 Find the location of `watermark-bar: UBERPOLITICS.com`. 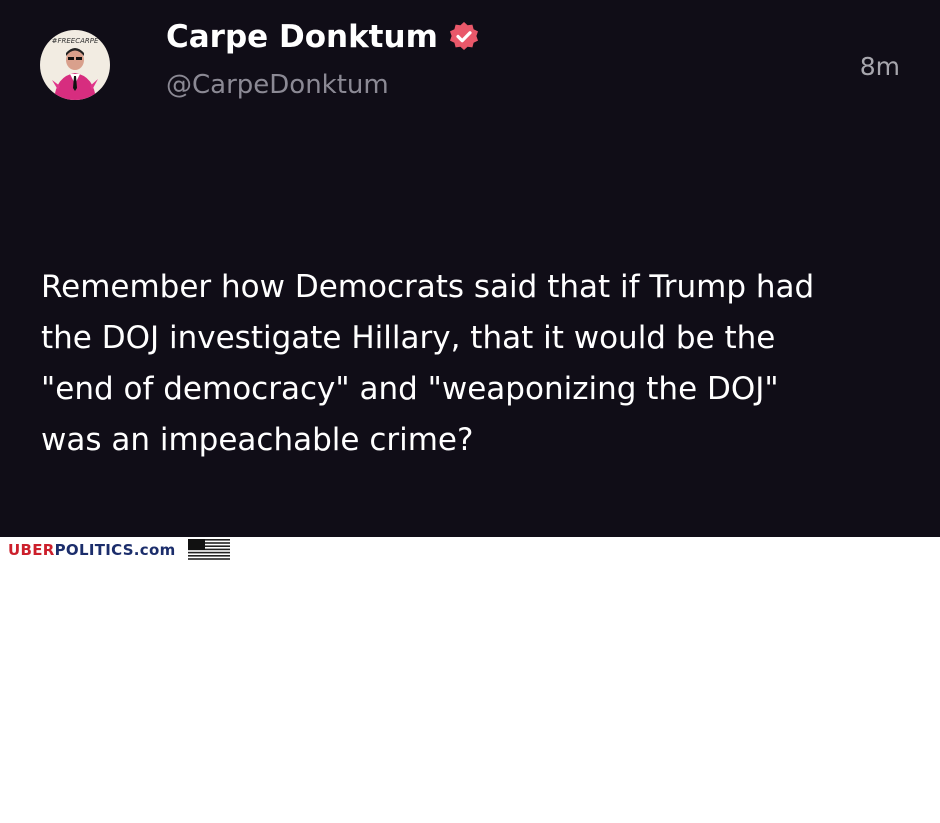

watermark-bar: UBERPOLITICS.com is located at coordinates (470, 549).